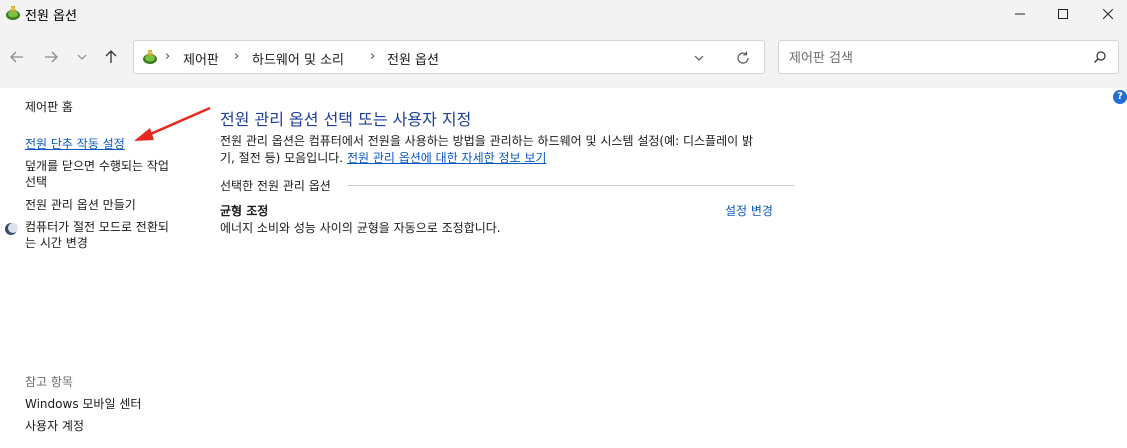 Image resolution: width=1127 pixels, height=448 pixels. What do you see at coordinates (447, 158) in the screenshot?
I see `power-plan-info-link: 전원 관리 옵션에 대한 자세한 정보 보기` at bounding box center [447, 158].